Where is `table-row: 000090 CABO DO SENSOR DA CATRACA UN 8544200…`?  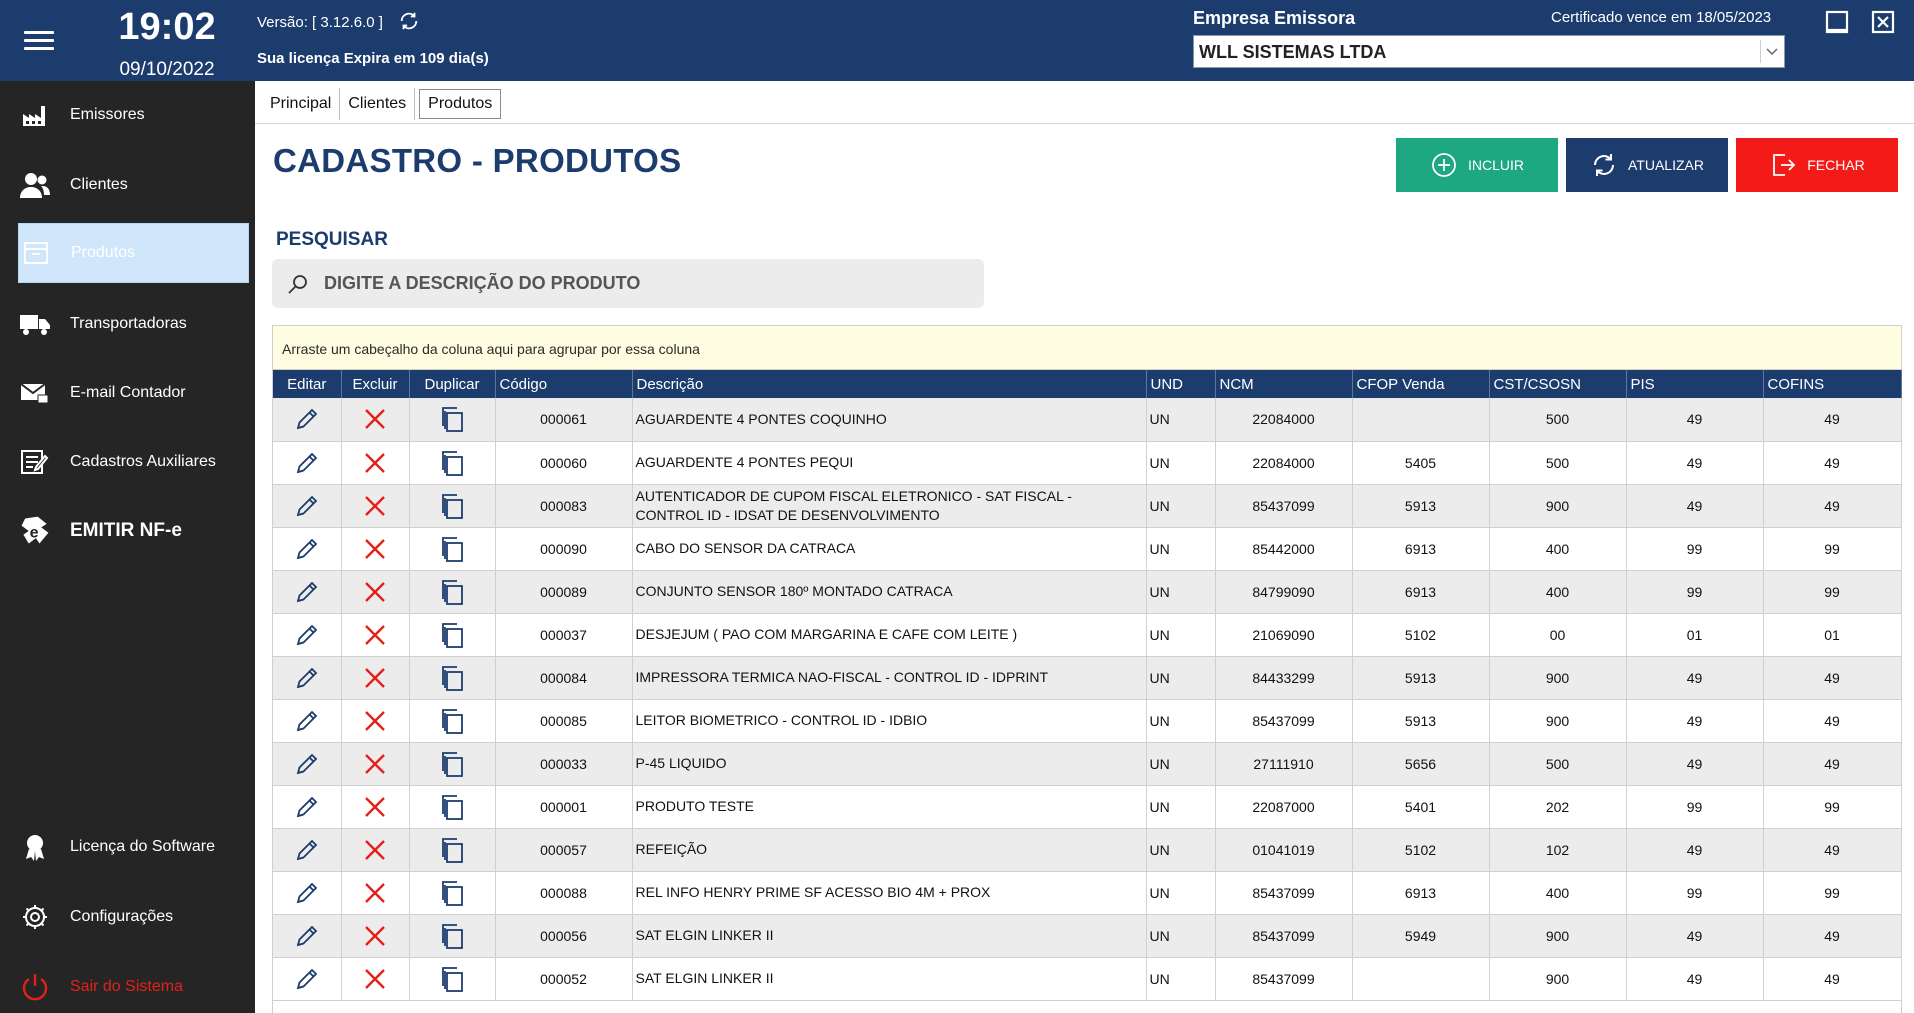
table-row: 000090 CABO DO SENSOR DA CATRACA UN 8544200… is located at coordinates (1087, 549).